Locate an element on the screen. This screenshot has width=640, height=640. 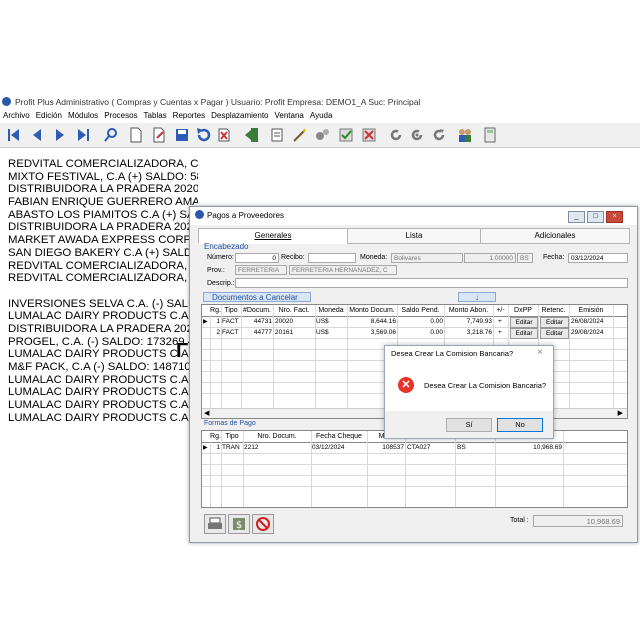
menu-archivo: Archivo is located at coordinates (16, 115).